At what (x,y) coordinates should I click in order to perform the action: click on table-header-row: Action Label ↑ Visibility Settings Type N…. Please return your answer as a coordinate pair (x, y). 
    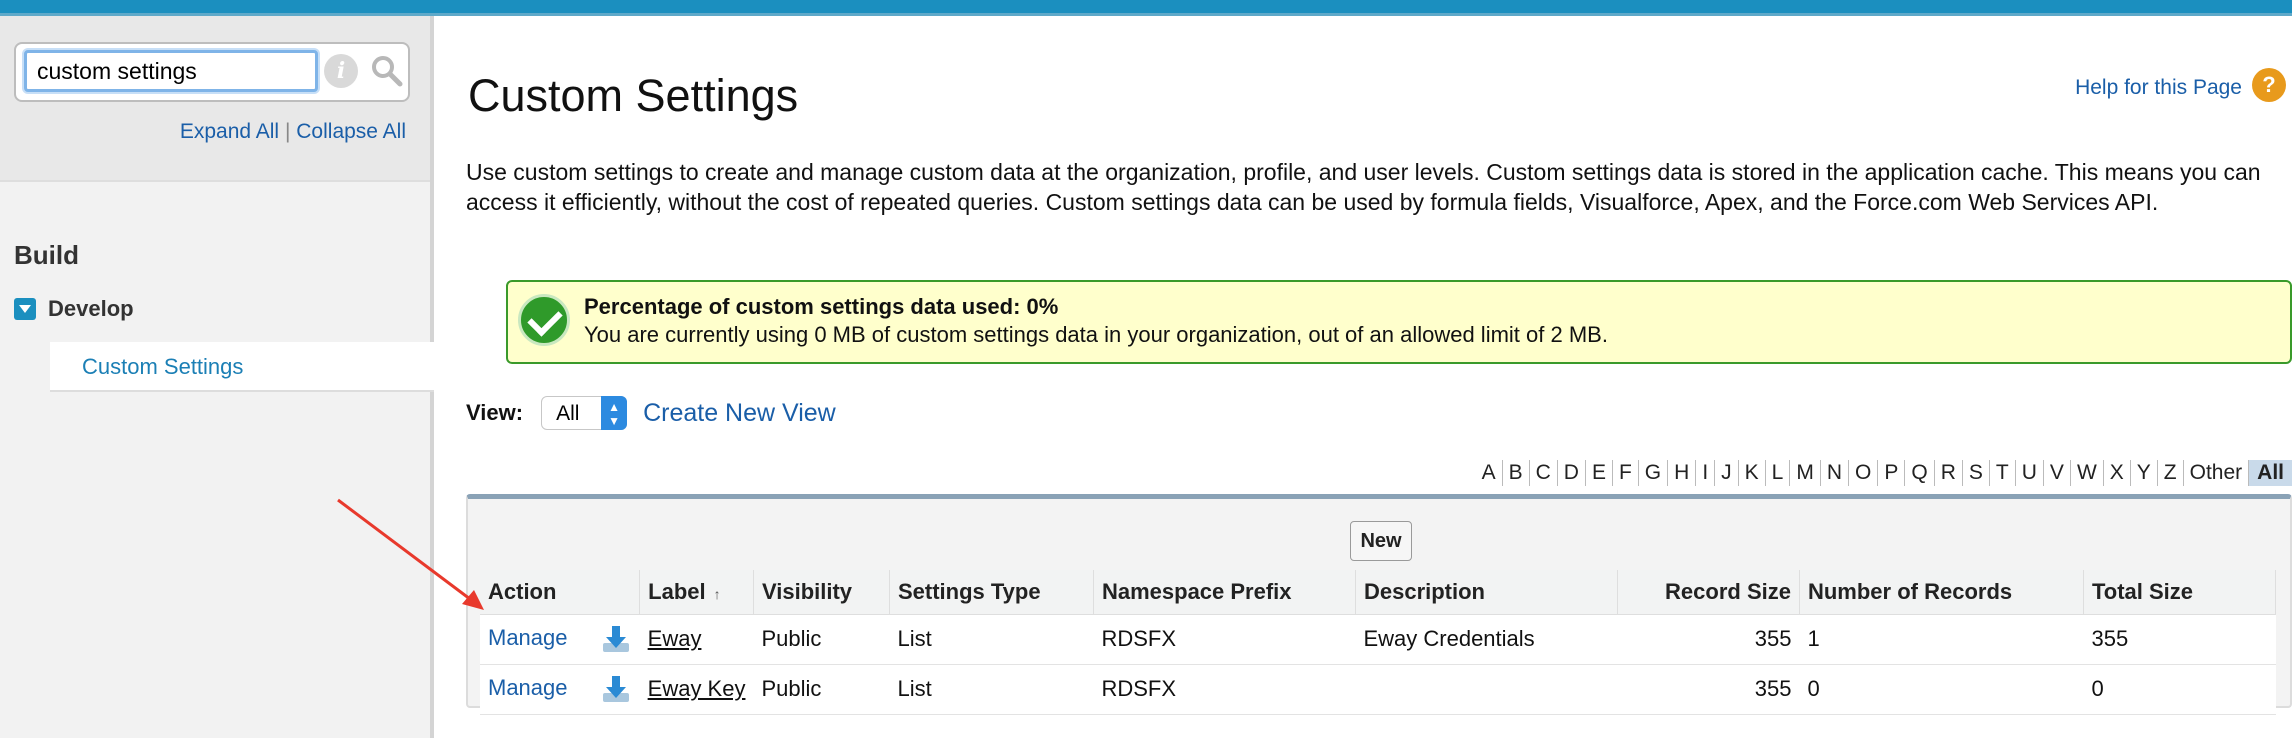
    Looking at the image, I should click on (1378, 592).